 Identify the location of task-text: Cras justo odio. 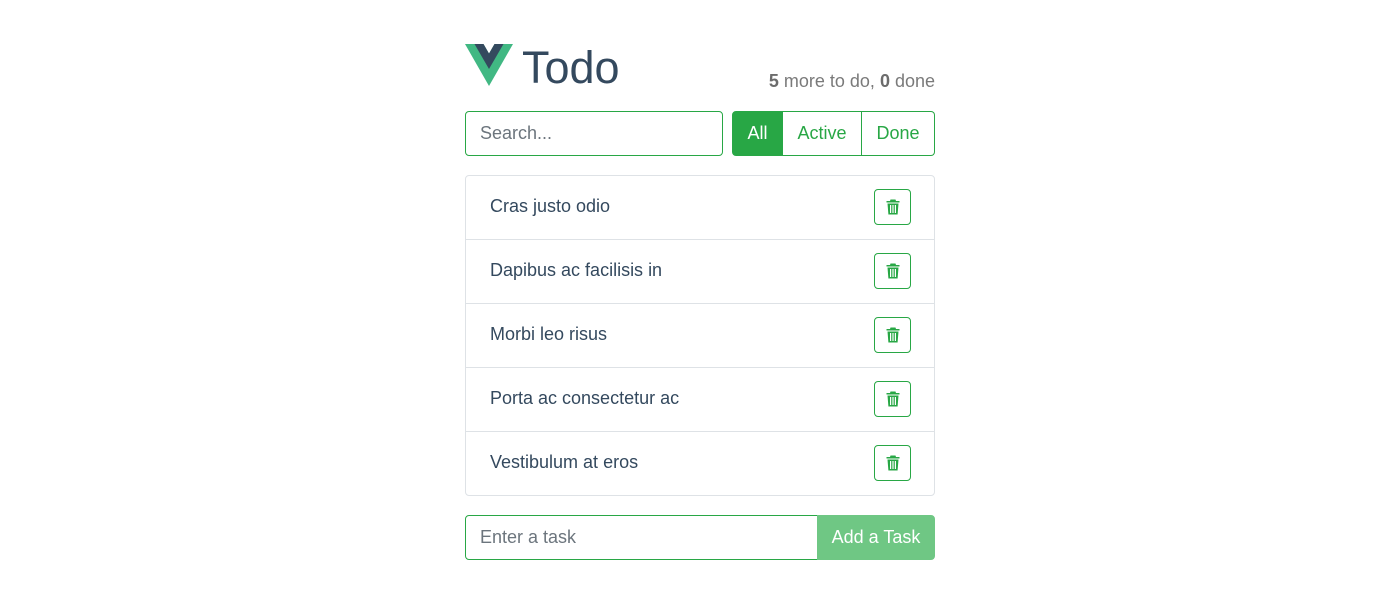
(550, 206).